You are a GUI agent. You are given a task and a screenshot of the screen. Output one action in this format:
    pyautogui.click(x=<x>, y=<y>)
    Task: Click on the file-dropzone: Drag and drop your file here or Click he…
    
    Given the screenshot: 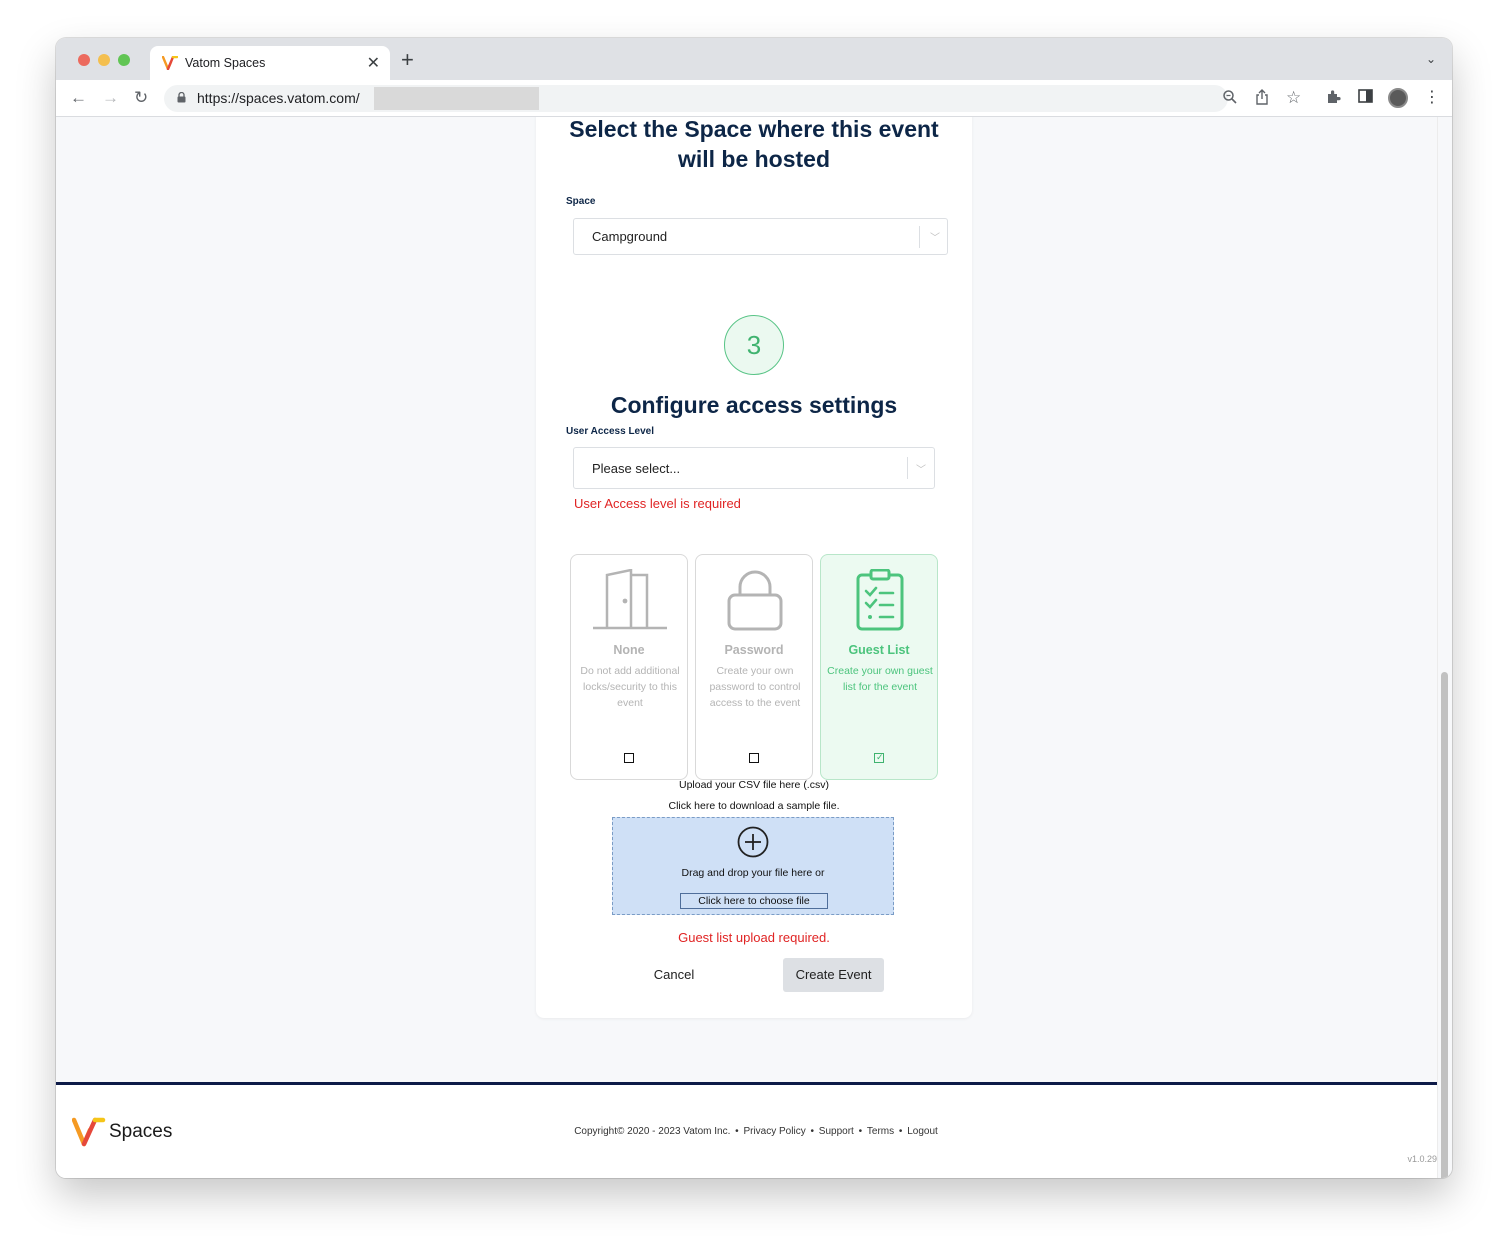 What is the action you would take?
    pyautogui.click(x=753, y=866)
    